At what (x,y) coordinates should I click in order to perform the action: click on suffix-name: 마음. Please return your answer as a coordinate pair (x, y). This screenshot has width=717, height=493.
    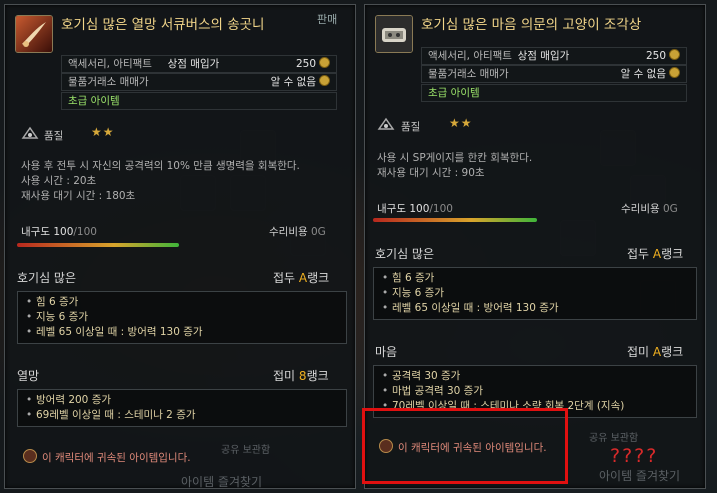
    Looking at the image, I should click on (386, 352).